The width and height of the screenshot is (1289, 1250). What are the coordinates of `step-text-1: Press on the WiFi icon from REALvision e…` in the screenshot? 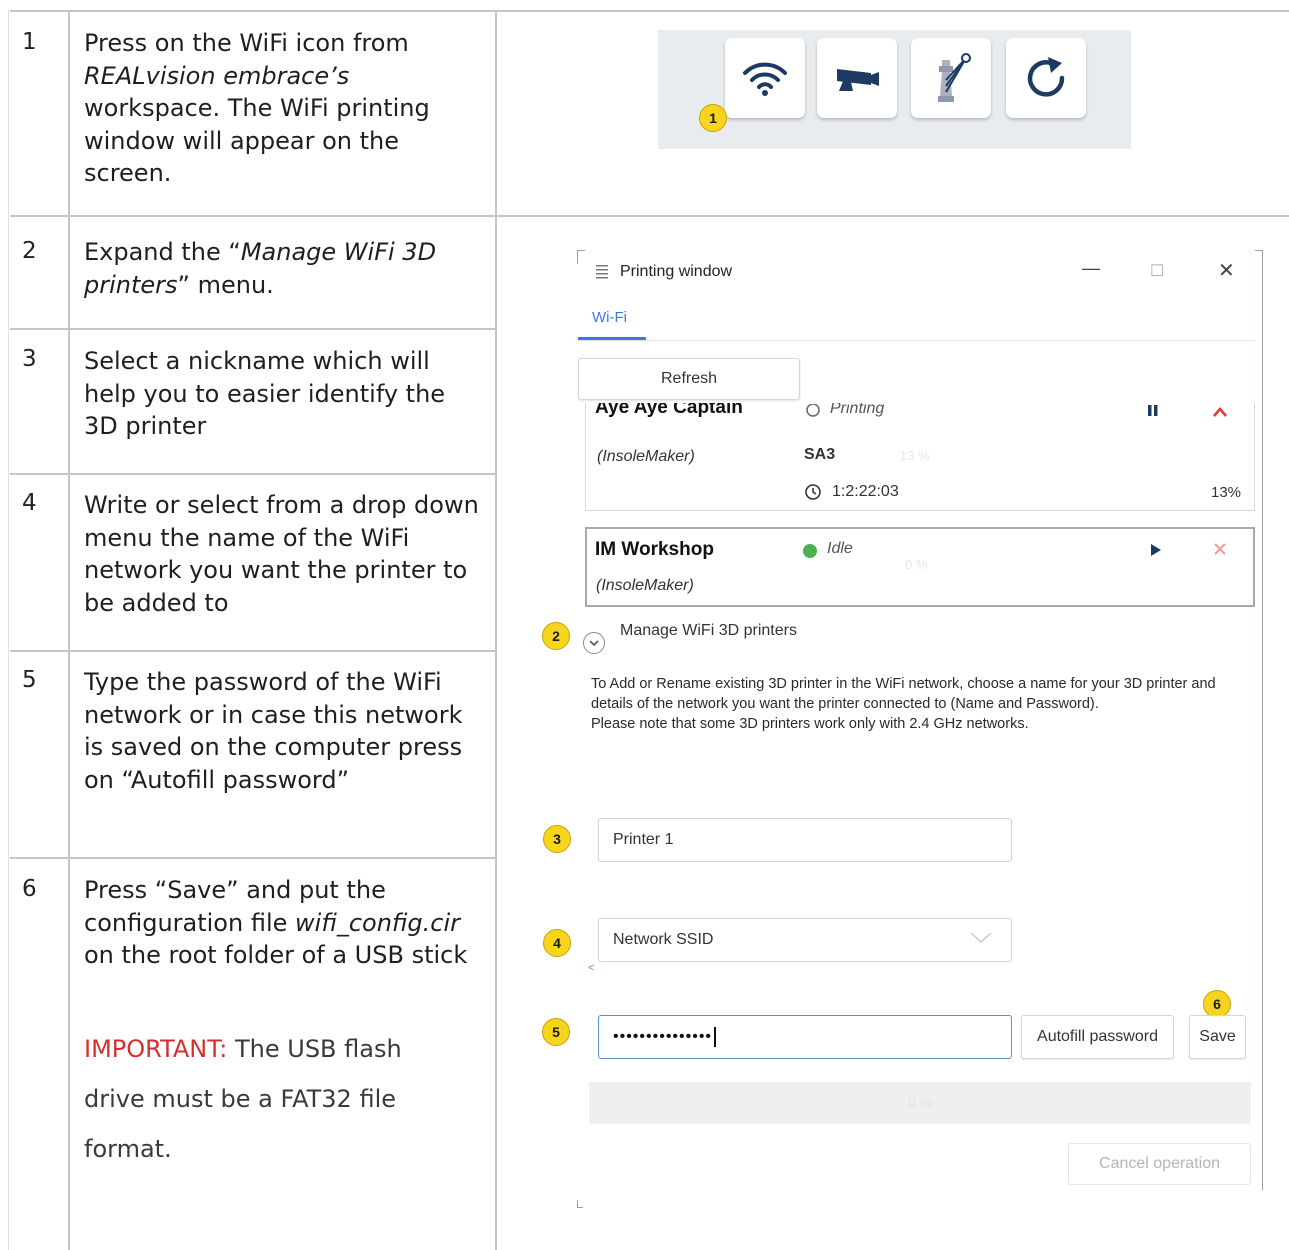 It's located at (257, 108).